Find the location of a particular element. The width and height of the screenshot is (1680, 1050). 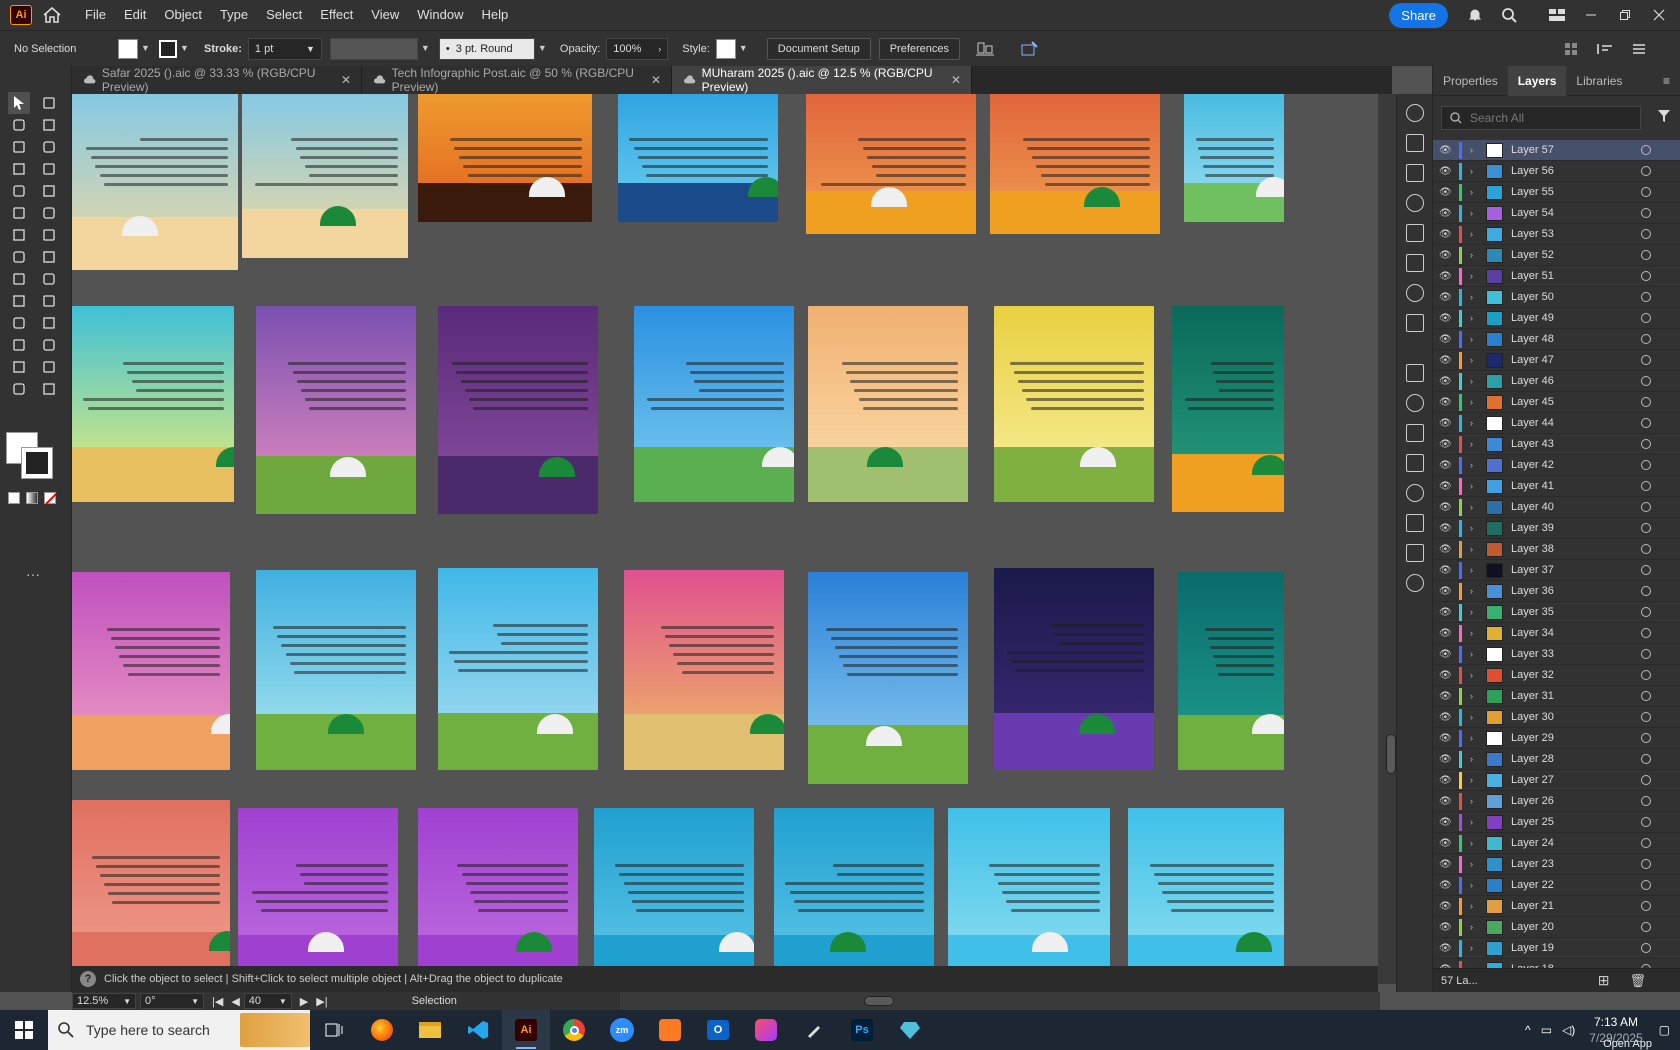

close-tab-icon: ✕ is located at coordinates (656, 80).